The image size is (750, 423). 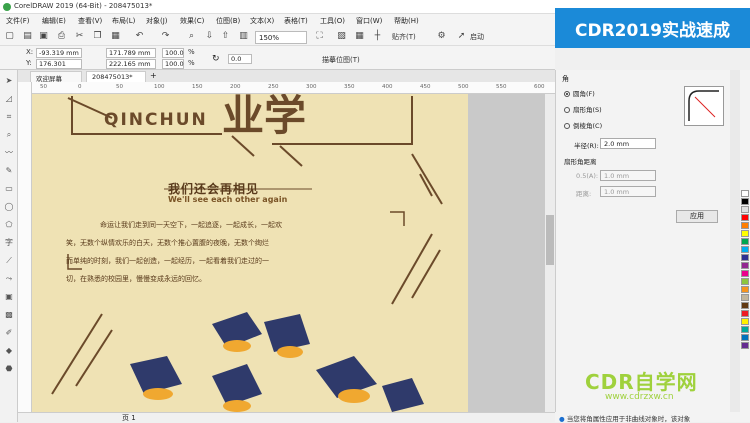 What do you see at coordinates (406, 21) in the screenshot?
I see `menu-help: 帮助(H)` at bounding box center [406, 21].